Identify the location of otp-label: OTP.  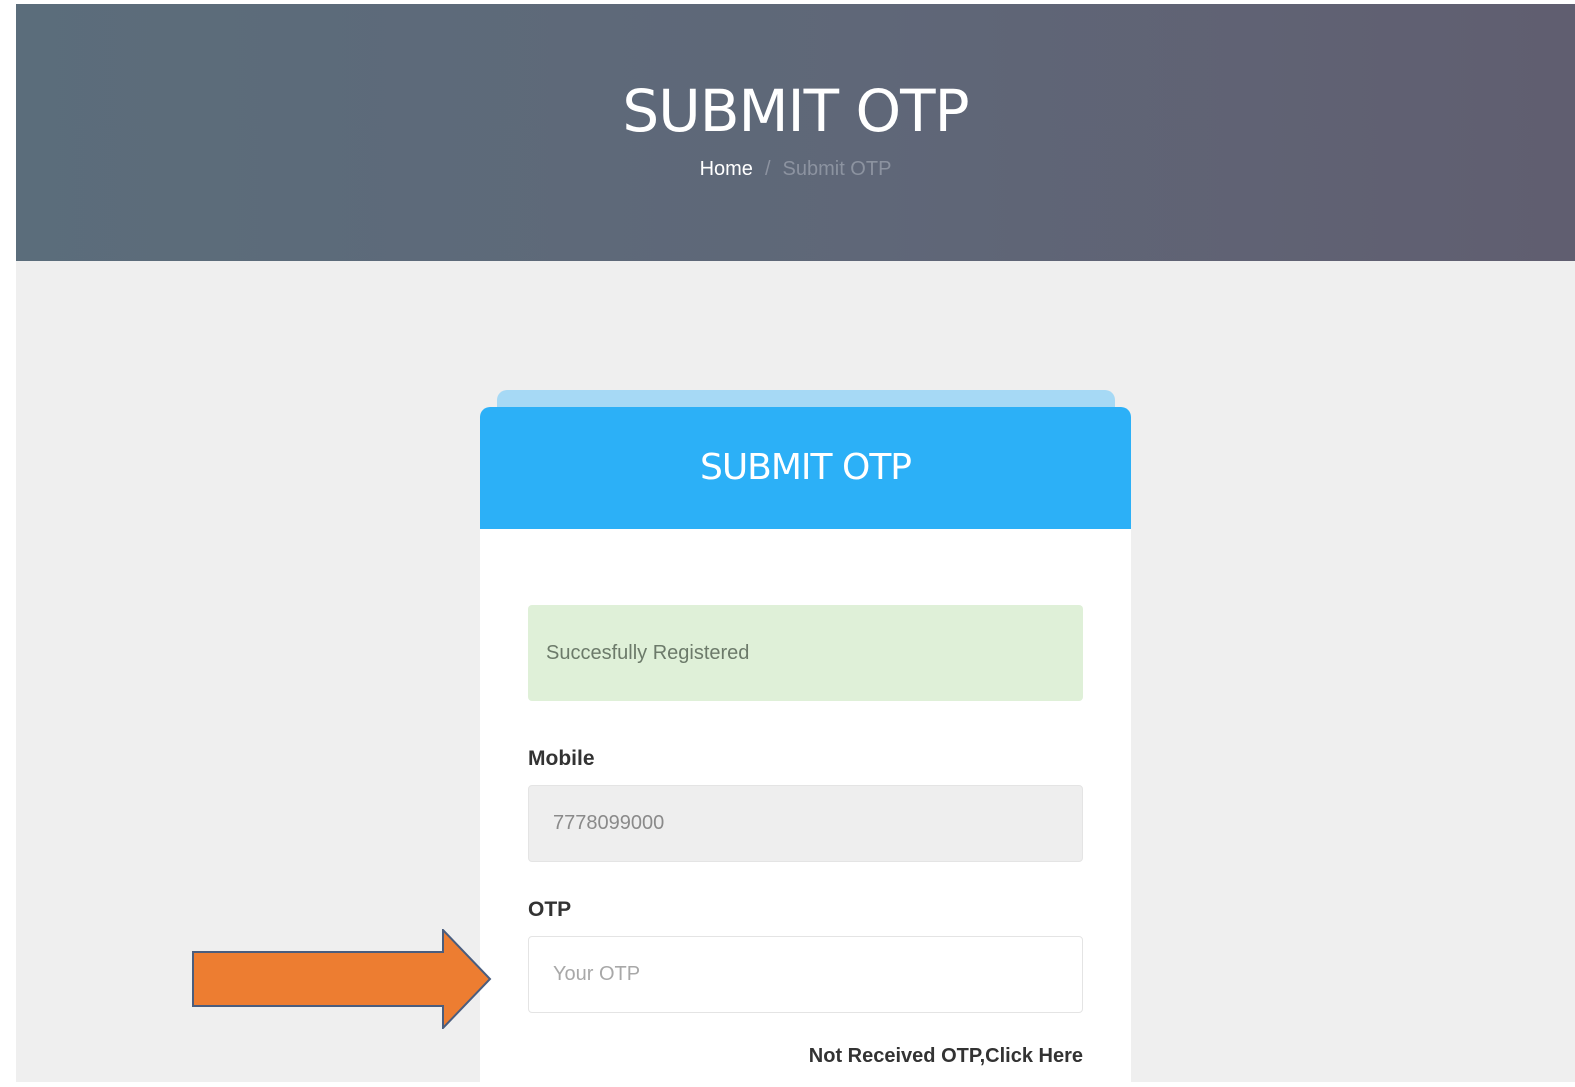
(550, 909).